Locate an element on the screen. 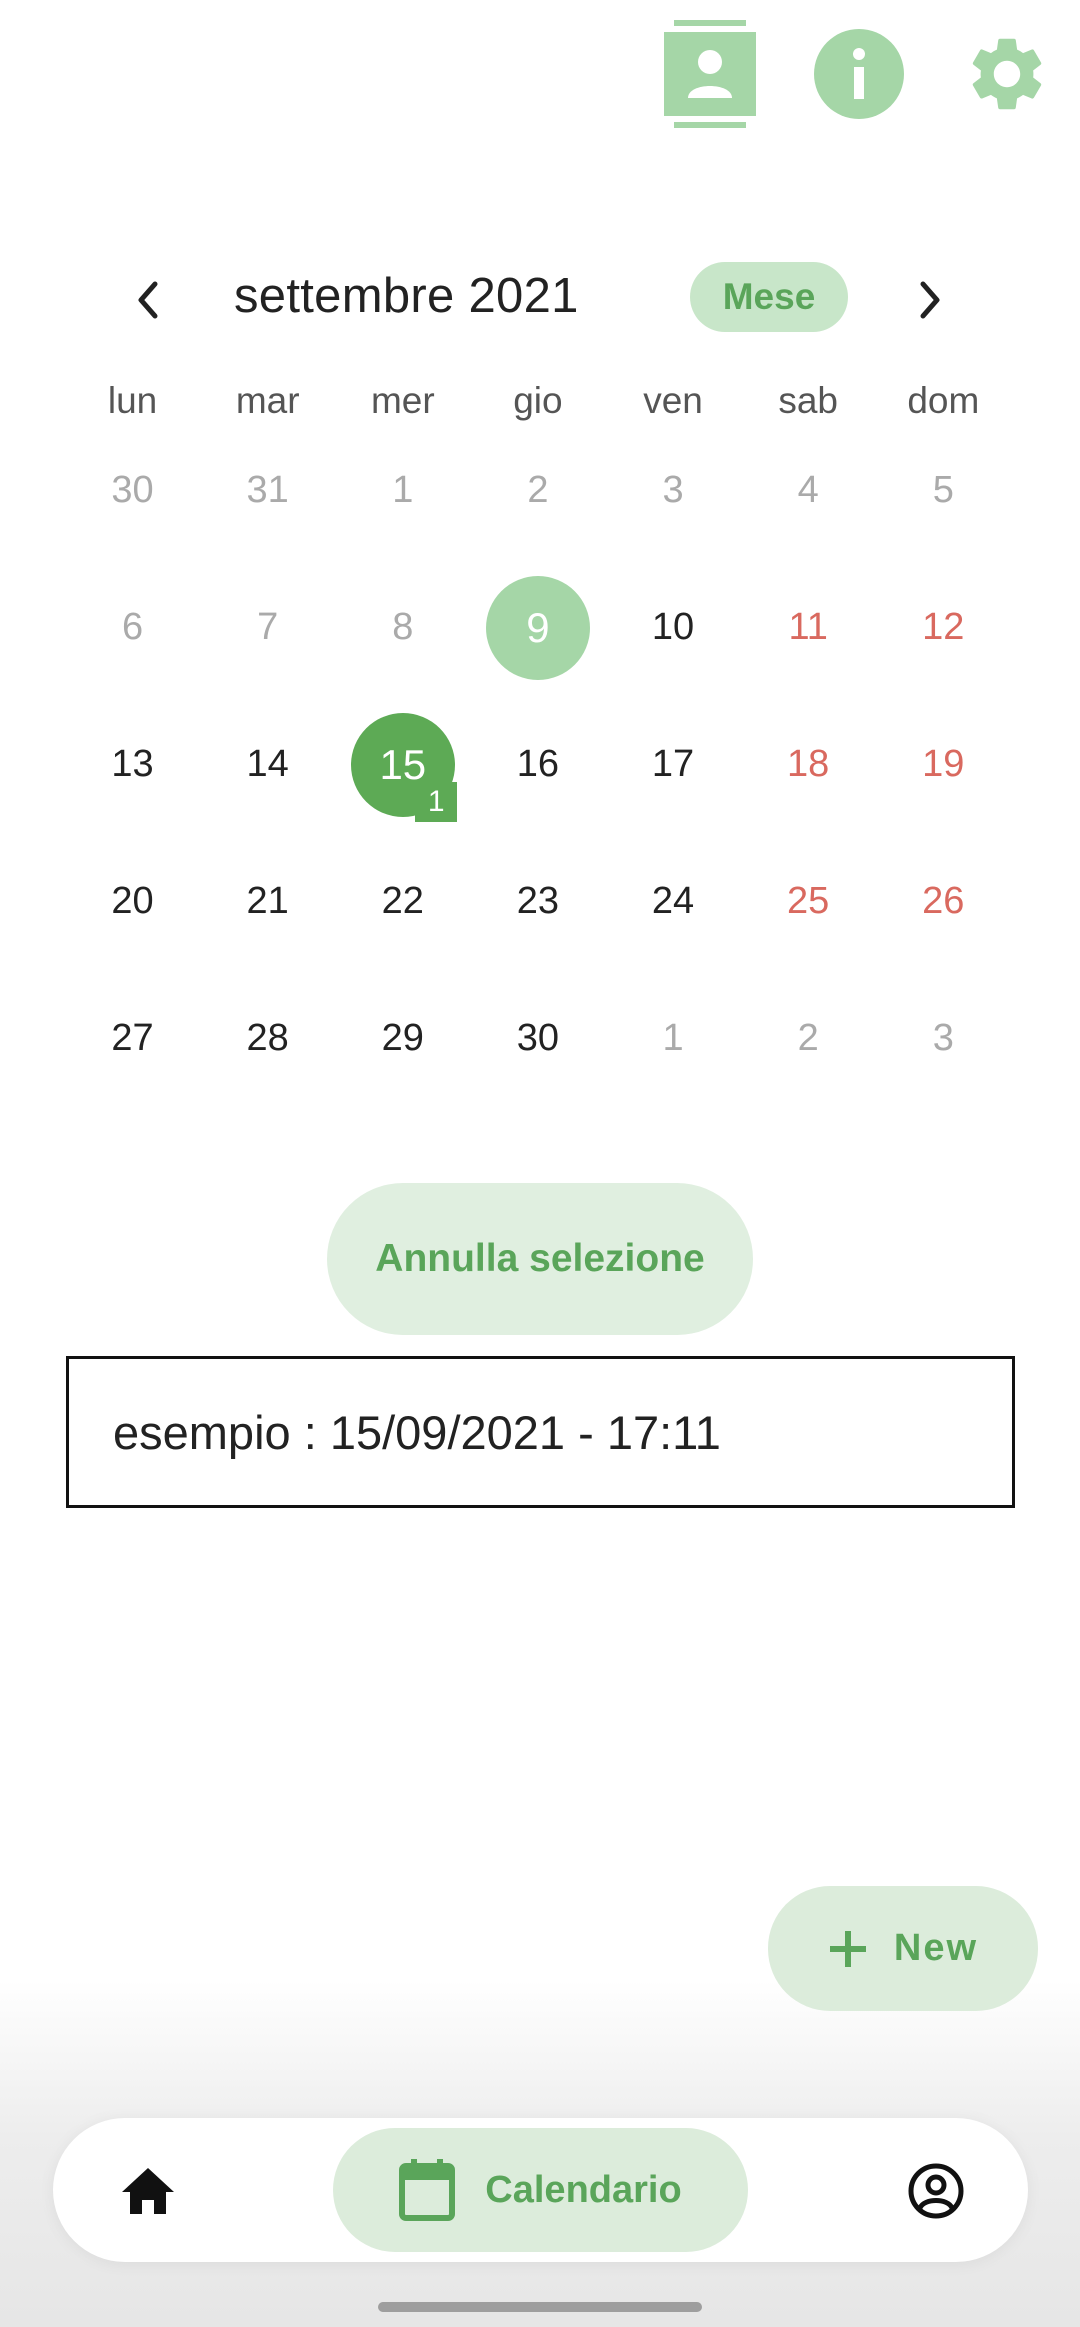 The image size is (1080, 2327). day-number: 20 is located at coordinates (132, 901).